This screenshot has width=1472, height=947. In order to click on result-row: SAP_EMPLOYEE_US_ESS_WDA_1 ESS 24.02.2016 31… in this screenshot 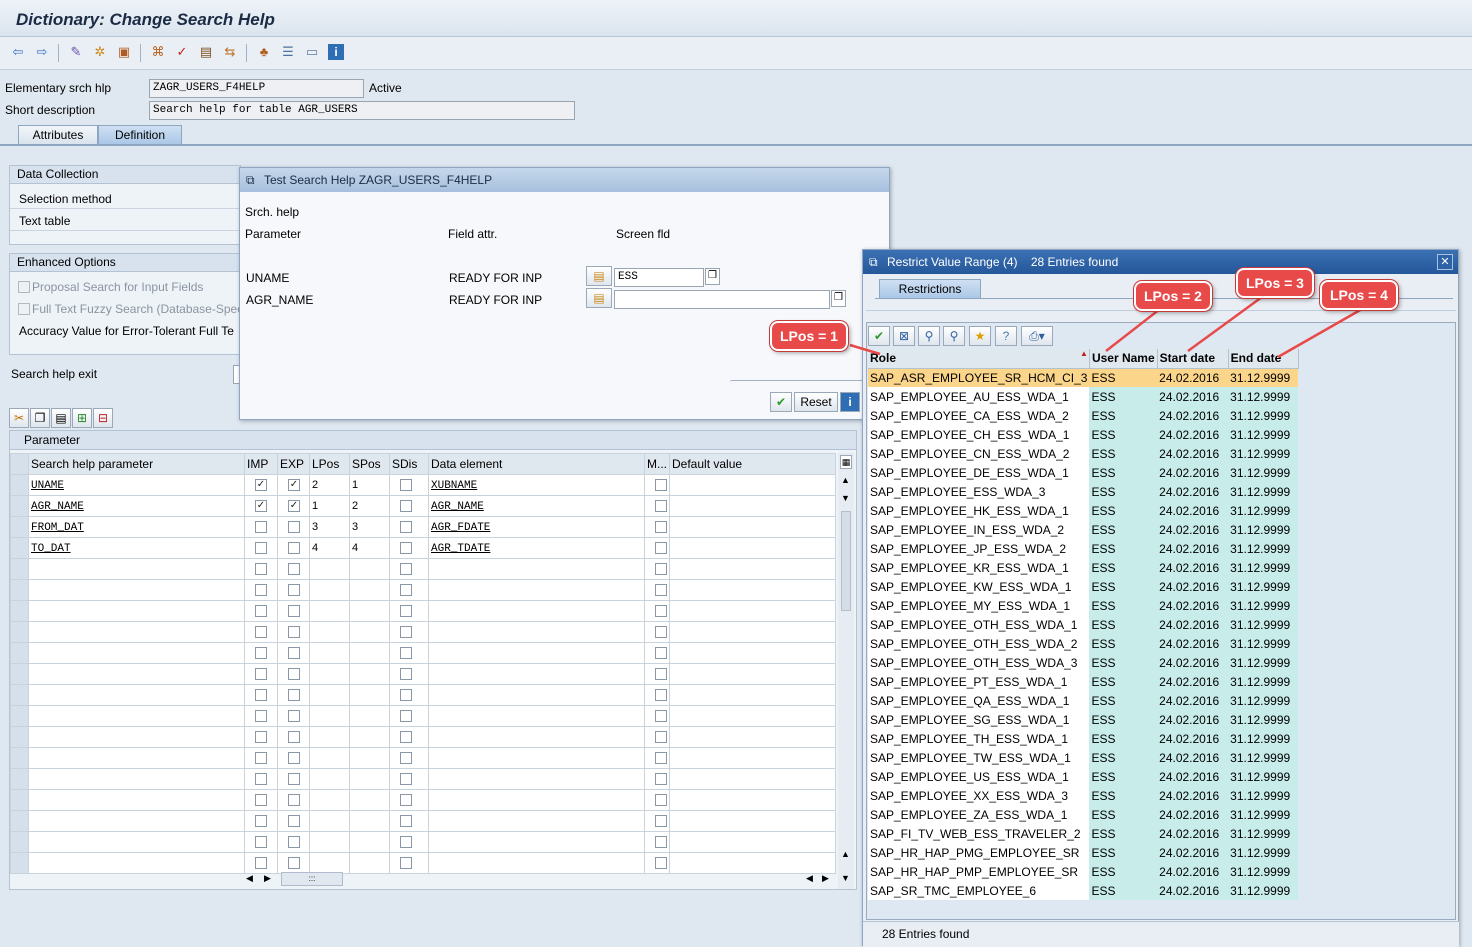, I will do `click(1083, 776)`.